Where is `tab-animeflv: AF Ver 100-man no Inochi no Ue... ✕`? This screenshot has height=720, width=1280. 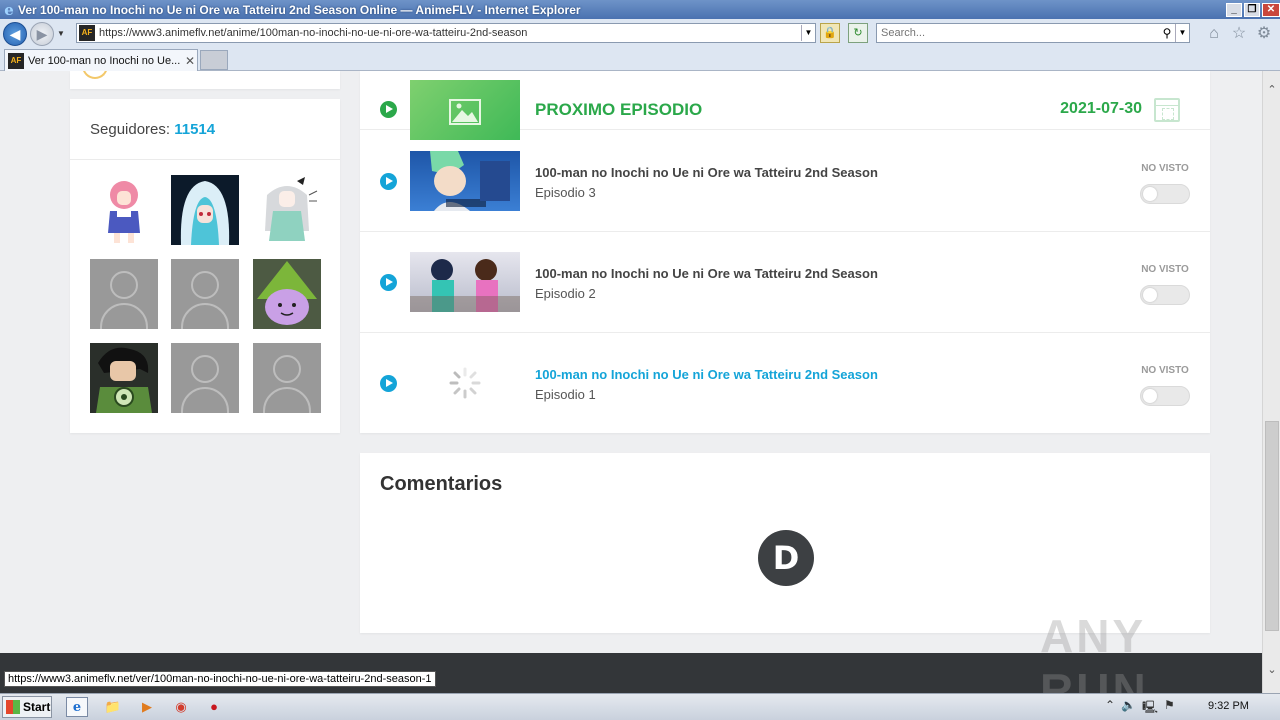 tab-animeflv: AF Ver 100-man no Inochi no Ue... ✕ is located at coordinates (101, 60).